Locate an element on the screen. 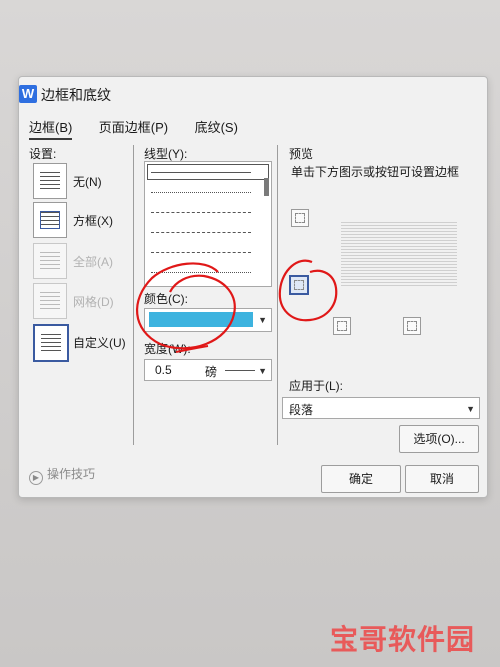 The height and width of the screenshot is (667, 500). color-select: ▼ is located at coordinates (208, 320).